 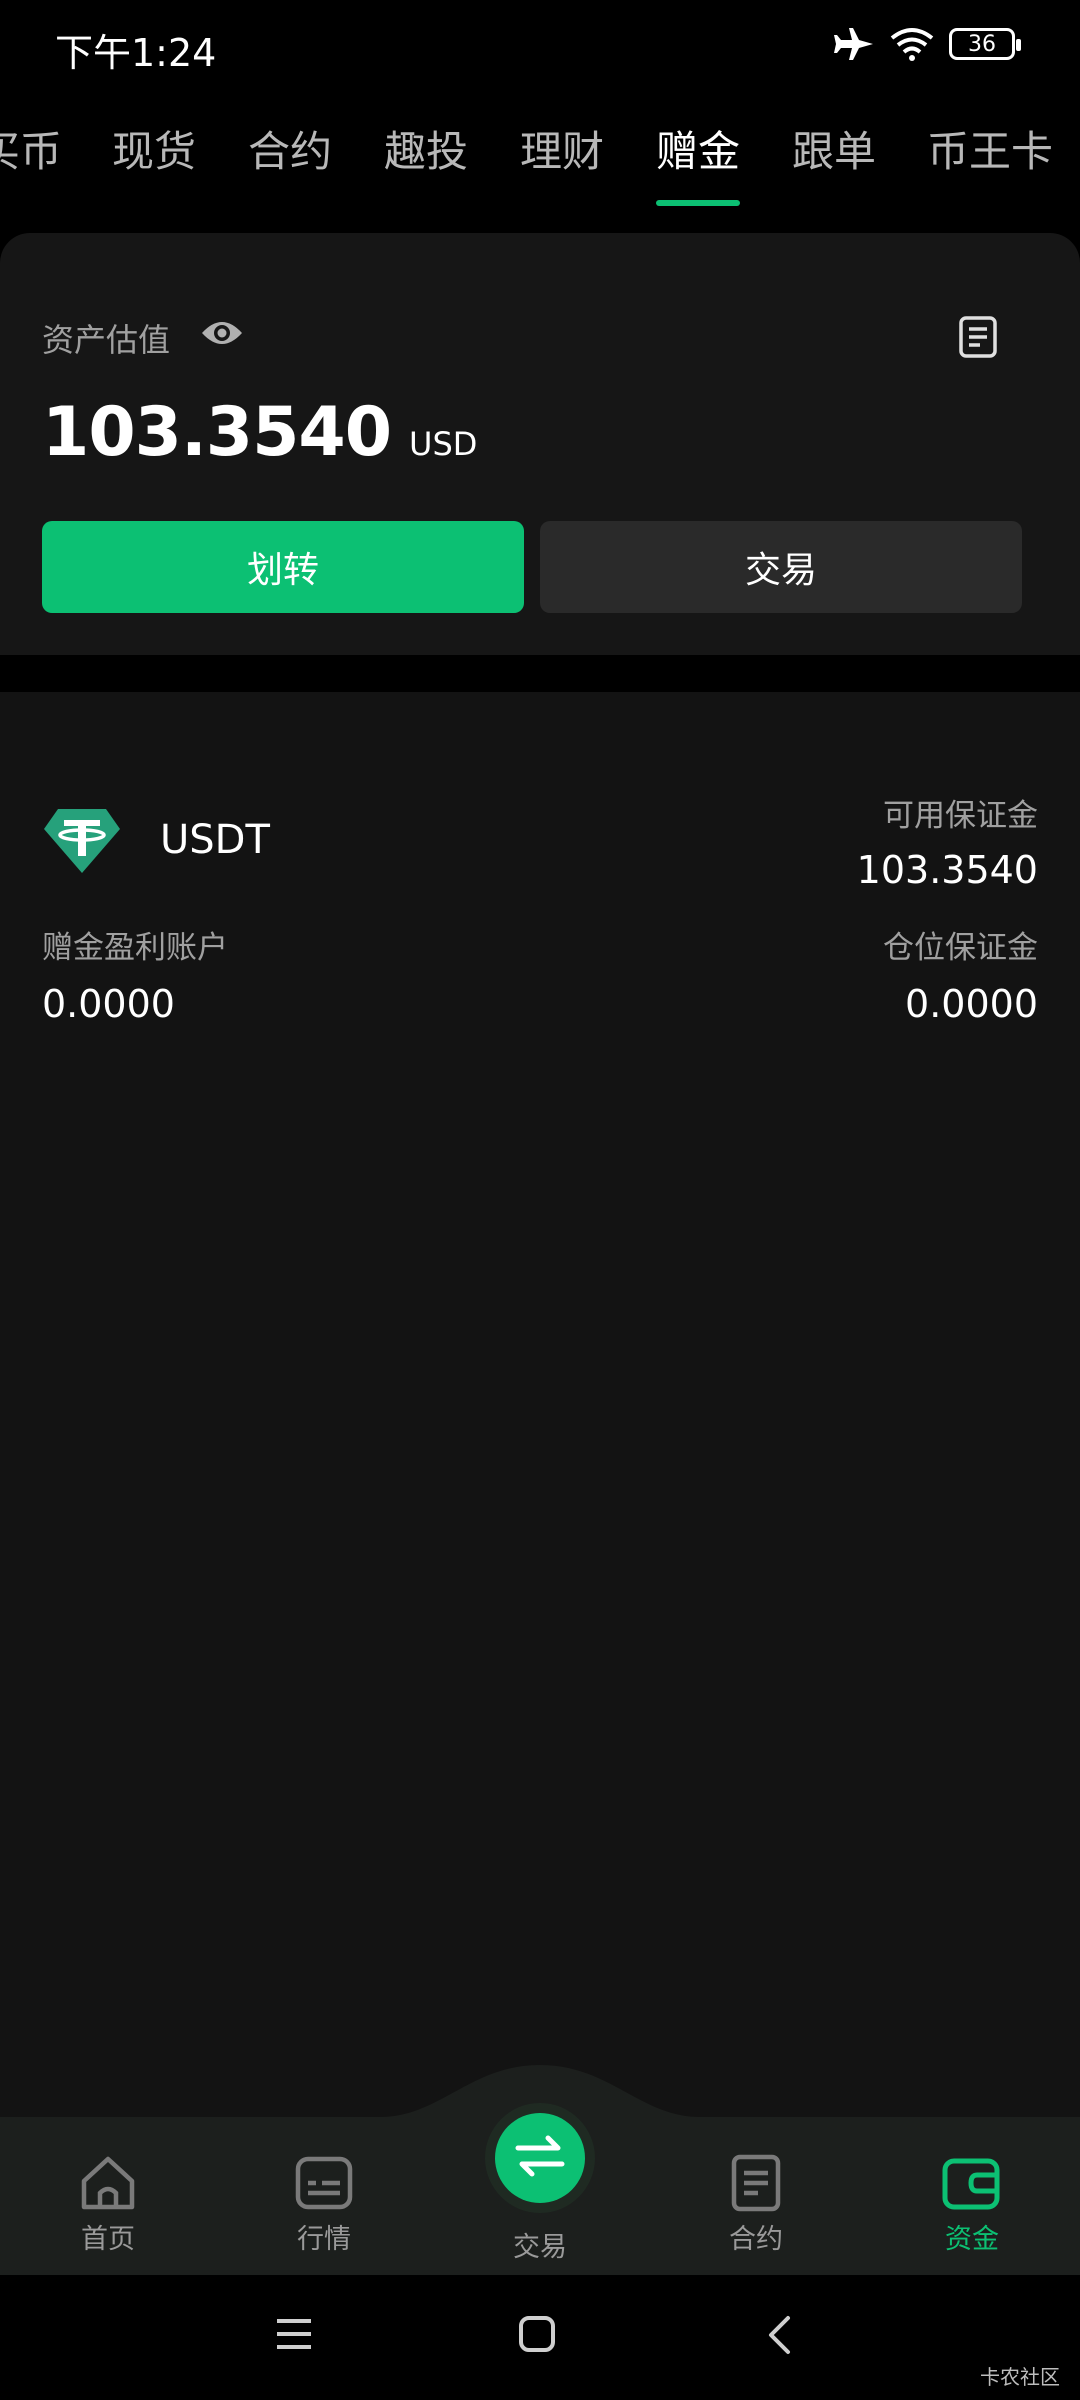 I want to click on tab-earn: 理财, so click(x=562, y=148).